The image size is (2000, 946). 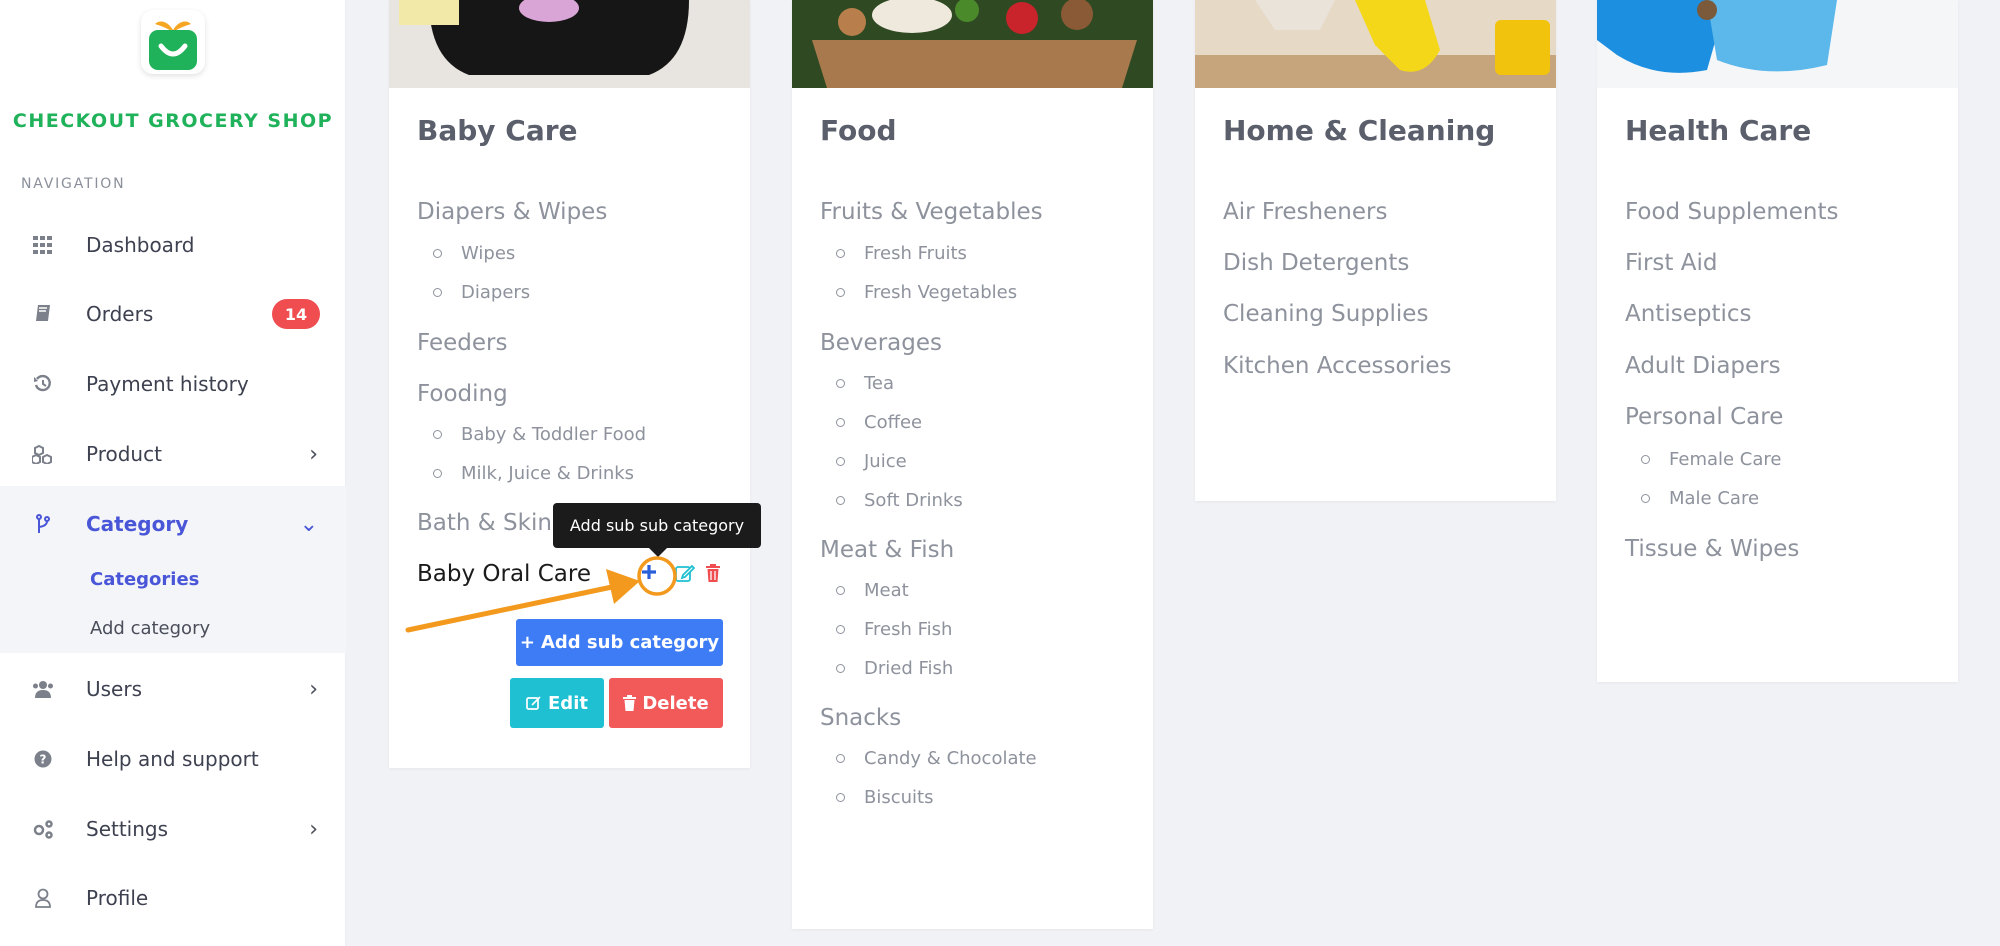 I want to click on subcategory-fruits-vegetables: Fruits & Vegetables, so click(x=931, y=212).